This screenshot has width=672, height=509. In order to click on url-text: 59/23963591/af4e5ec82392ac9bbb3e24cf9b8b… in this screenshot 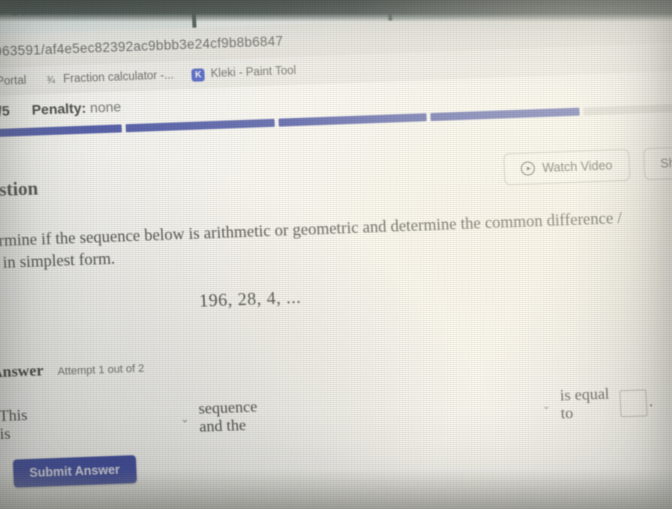, I will do `click(142, 46)`.